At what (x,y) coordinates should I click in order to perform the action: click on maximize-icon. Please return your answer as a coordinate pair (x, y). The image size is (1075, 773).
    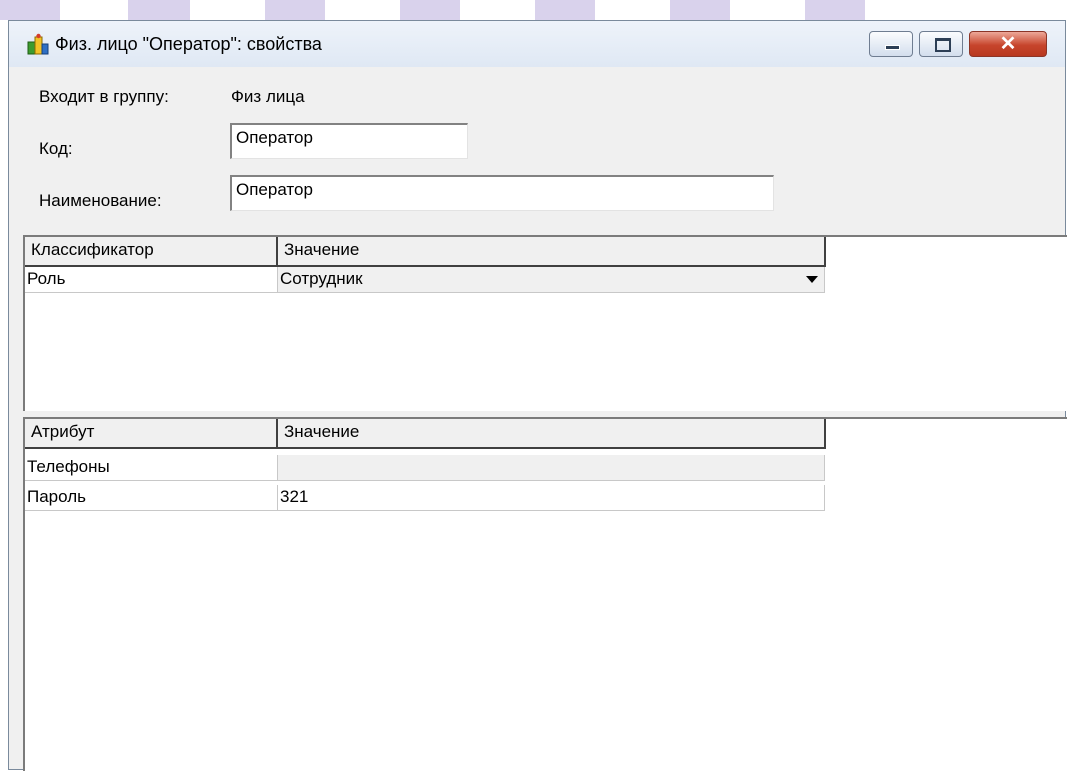
    Looking at the image, I should click on (943, 45).